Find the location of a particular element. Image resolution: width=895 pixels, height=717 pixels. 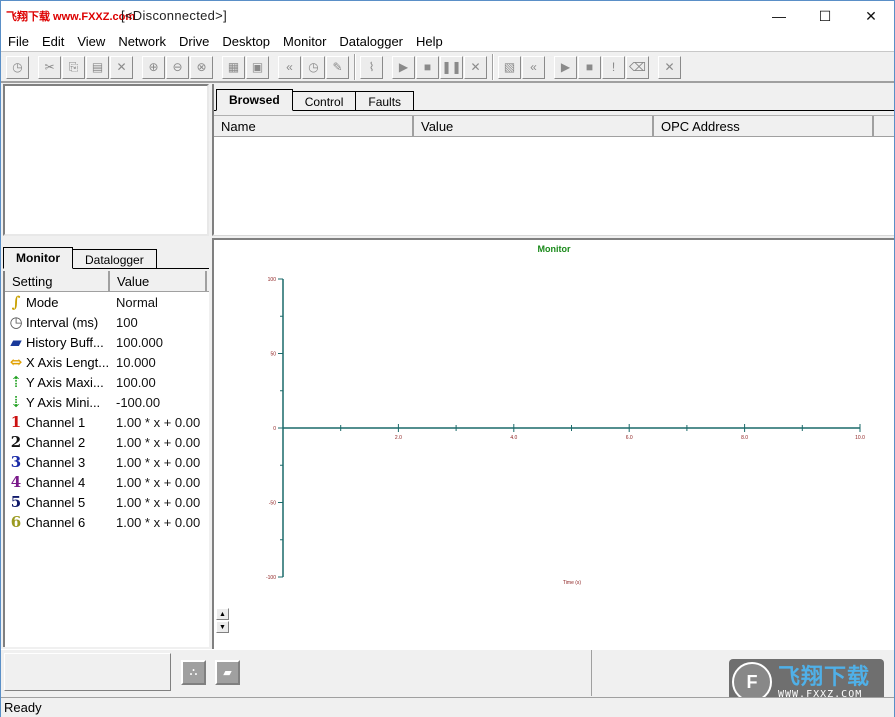

menu-edit: Edit is located at coordinates (52, 41).